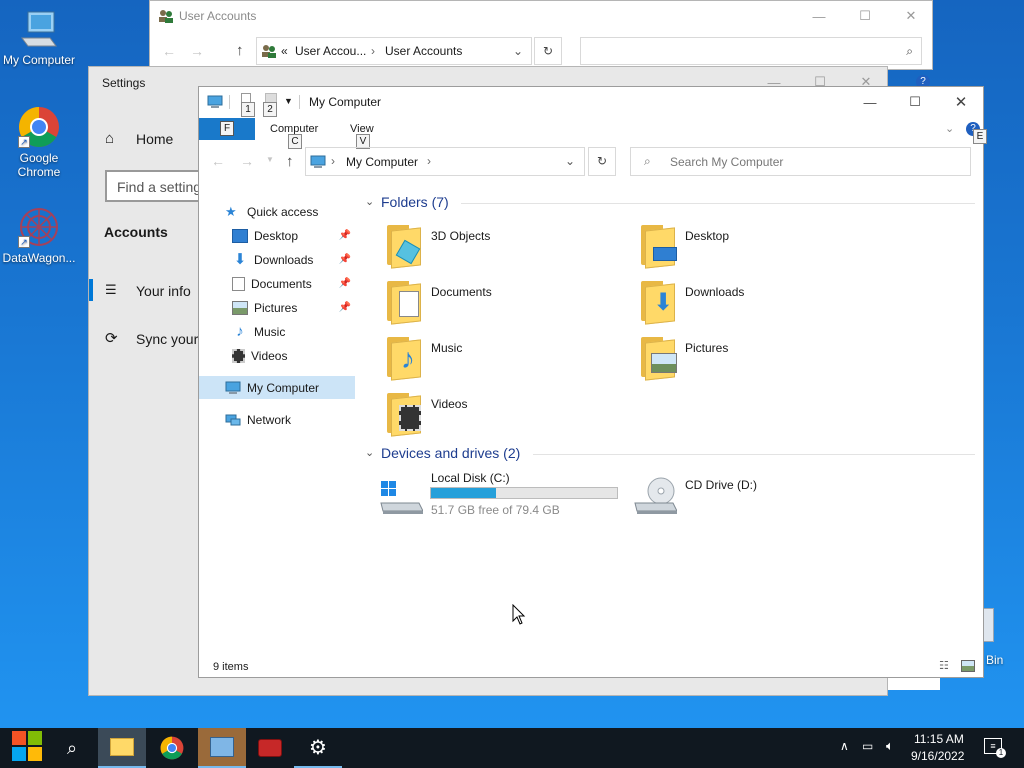  I want to click on drive-label: Local Disk (C:), so click(470, 478).